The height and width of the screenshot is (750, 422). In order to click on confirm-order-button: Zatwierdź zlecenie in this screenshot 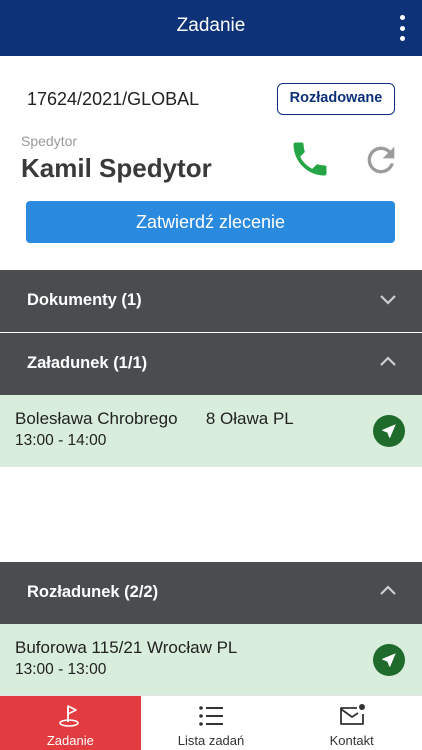, I will do `click(210, 222)`.